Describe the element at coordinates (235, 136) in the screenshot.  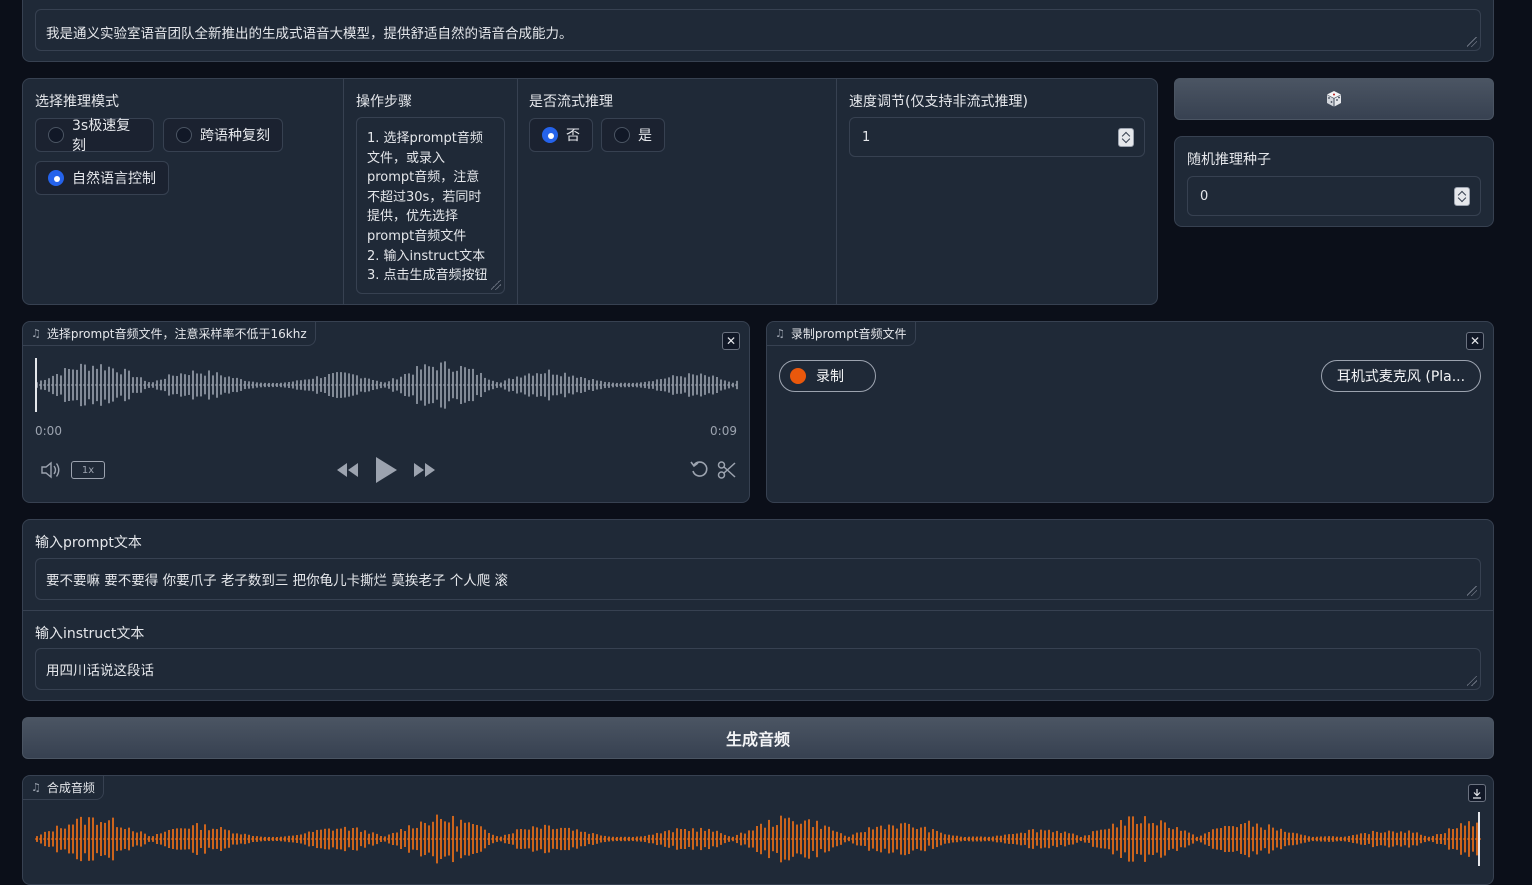
I see `mode-option-label: 跨语种复刻` at that location.